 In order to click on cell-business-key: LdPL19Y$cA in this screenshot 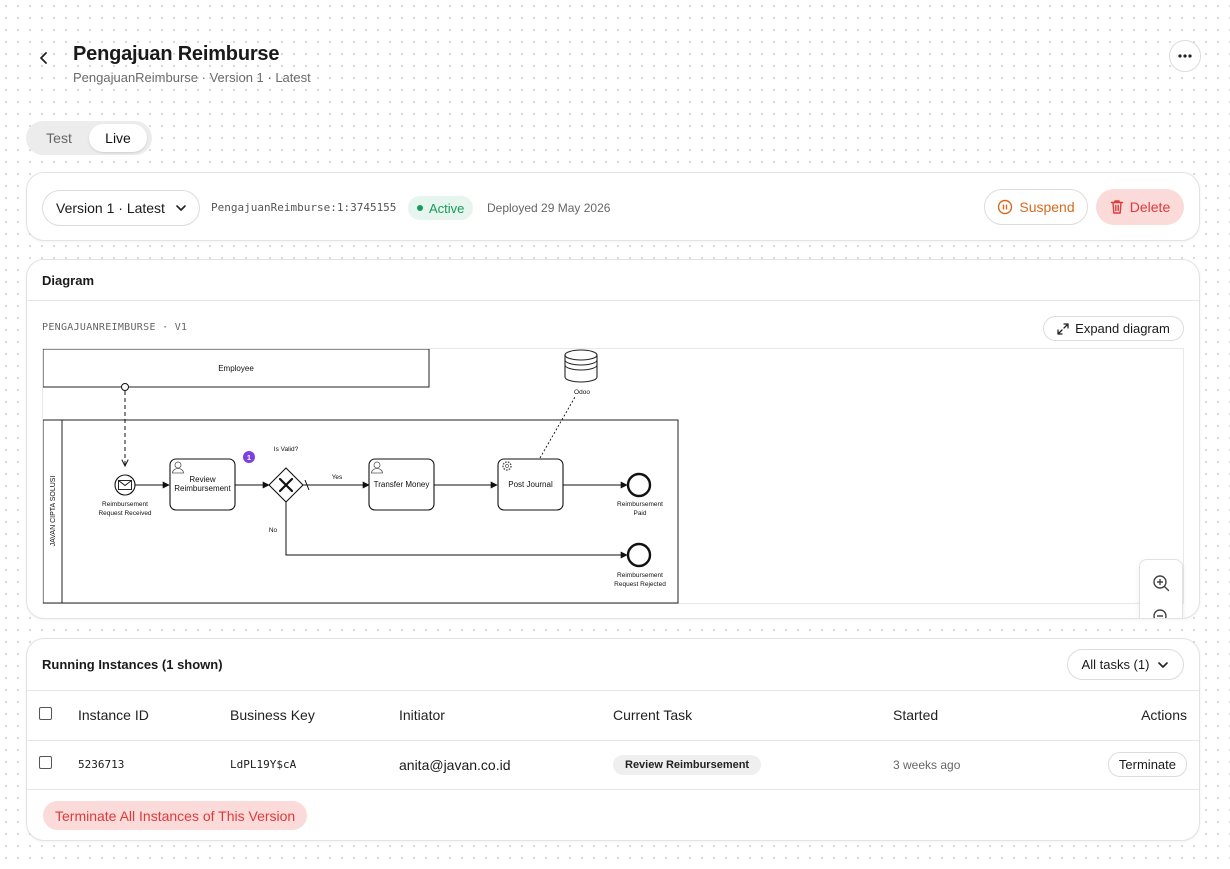, I will do `click(263, 764)`.